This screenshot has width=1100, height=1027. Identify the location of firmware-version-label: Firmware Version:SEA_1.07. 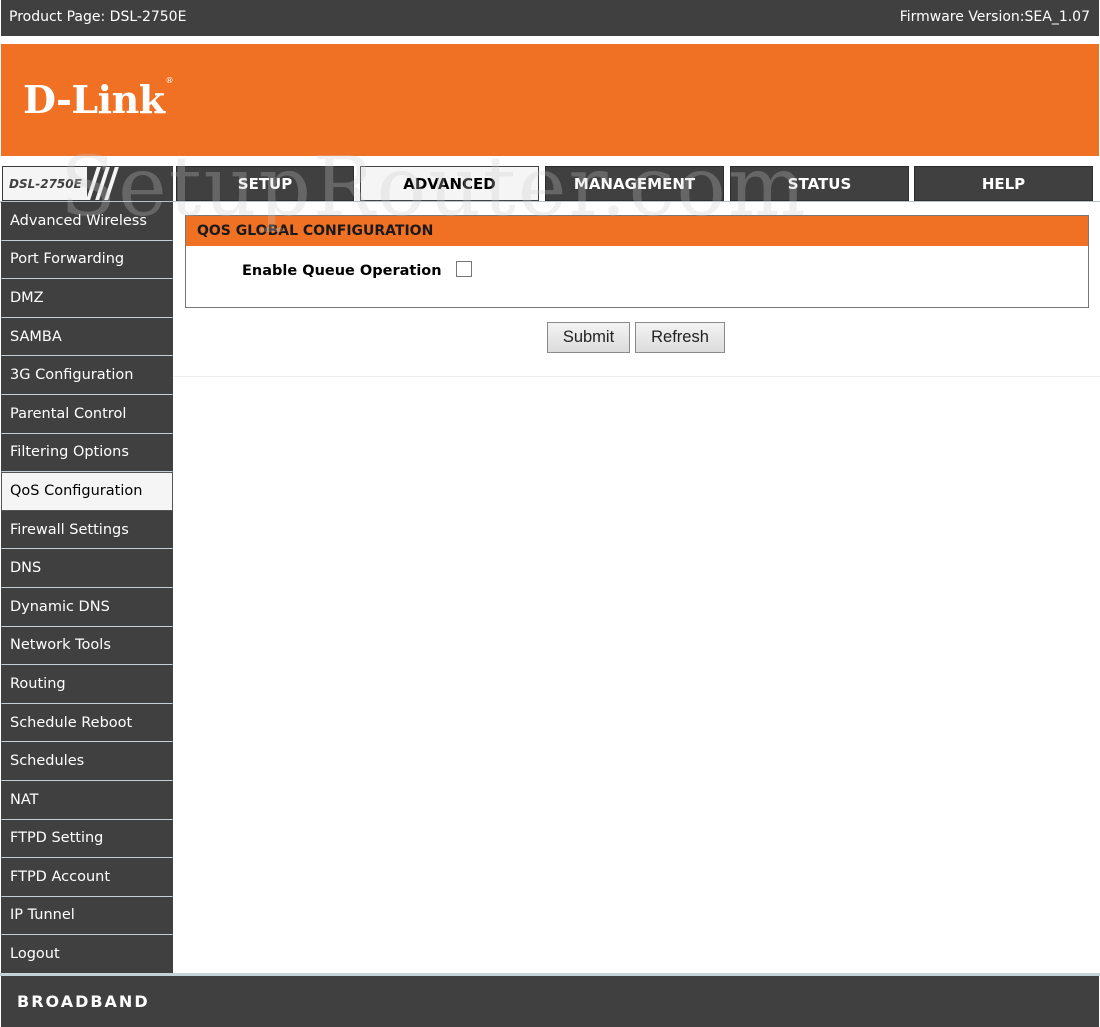
(994, 17).